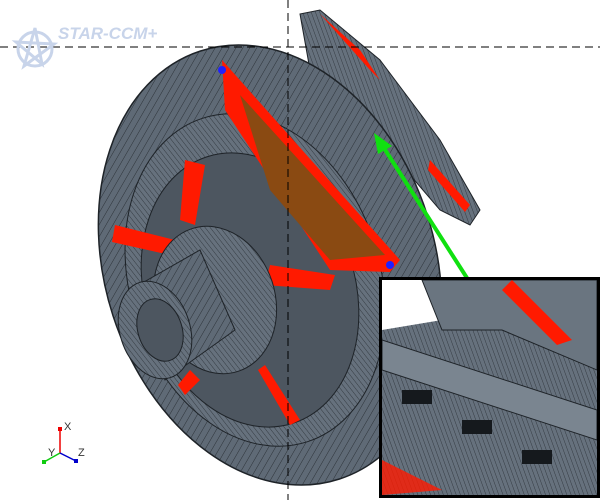 The image size is (600, 500). Describe the element at coordinates (68, 427) in the screenshot. I see `x-axis-label: X` at that location.